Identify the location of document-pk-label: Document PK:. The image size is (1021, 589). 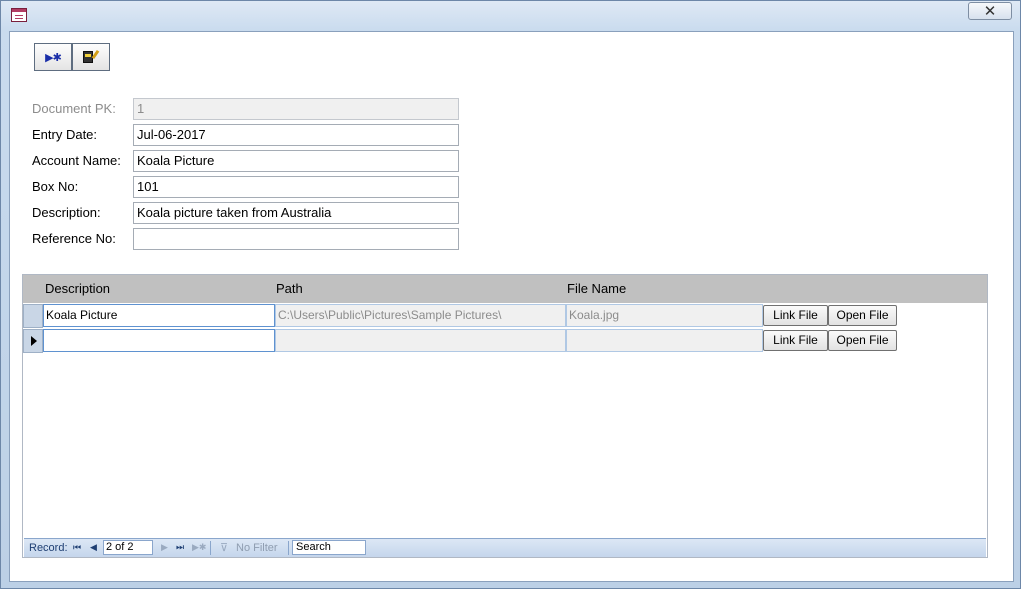
(74, 108).